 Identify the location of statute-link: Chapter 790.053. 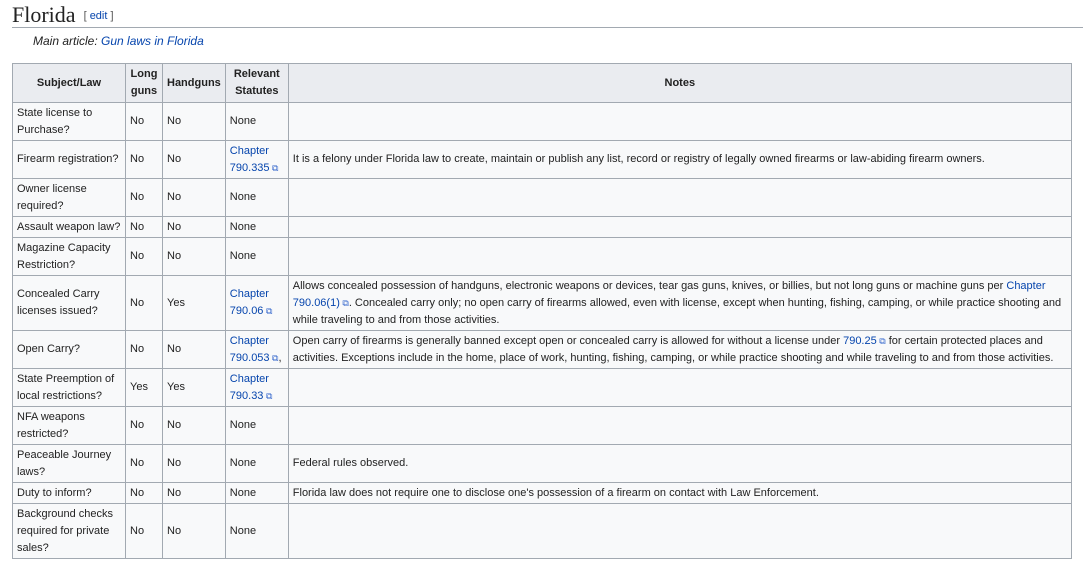
(250, 349).